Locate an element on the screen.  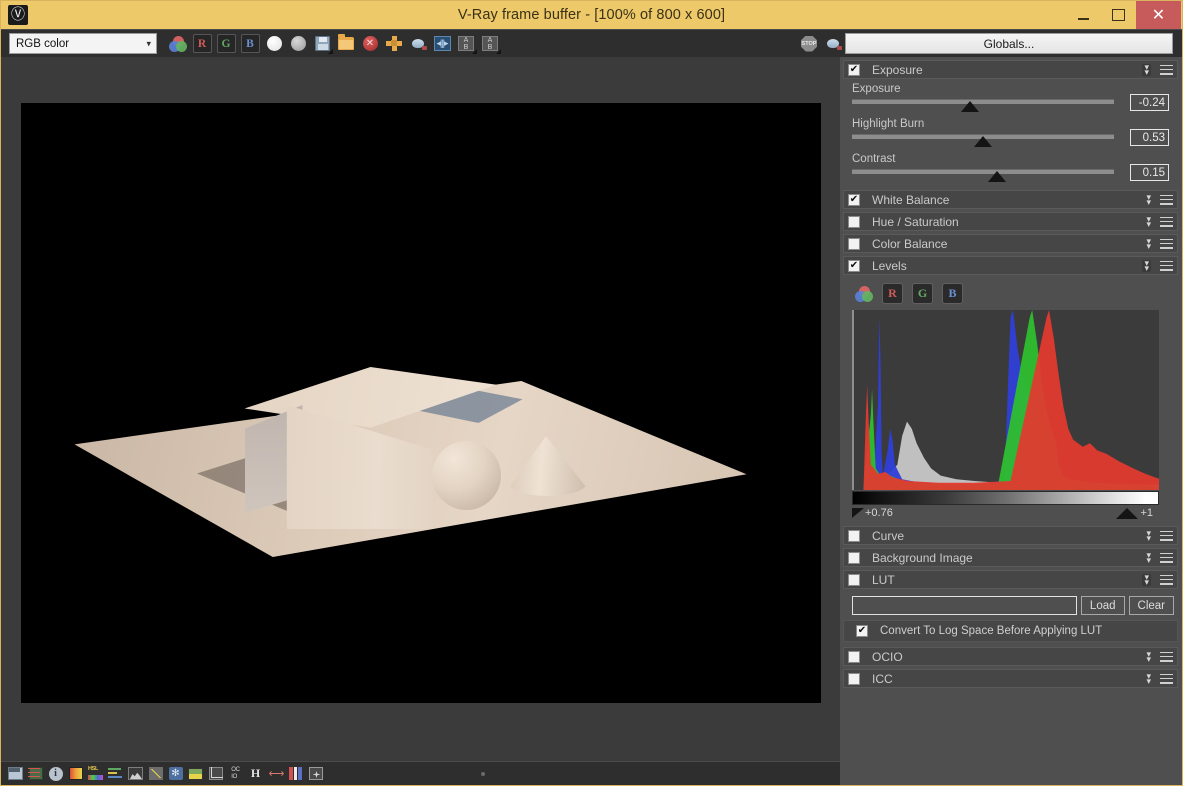
minimize-button is located at coordinates (1083, 15).